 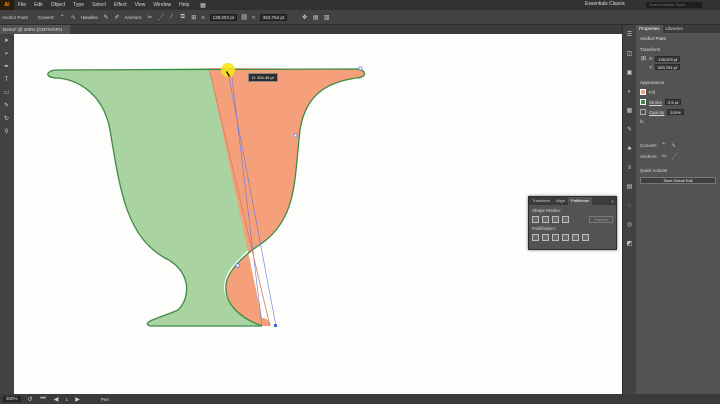 What do you see at coordinates (162, 5) in the screenshot?
I see `menu-window: Window` at bounding box center [162, 5].